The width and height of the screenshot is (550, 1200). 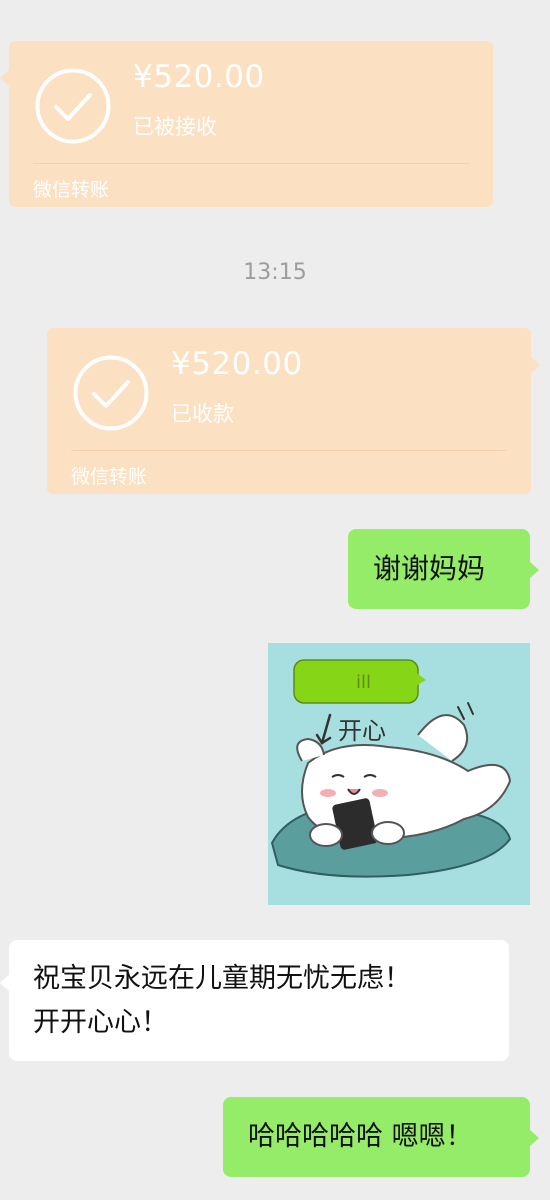 I want to click on sticker-bubble-text: ill, so click(x=363, y=682).